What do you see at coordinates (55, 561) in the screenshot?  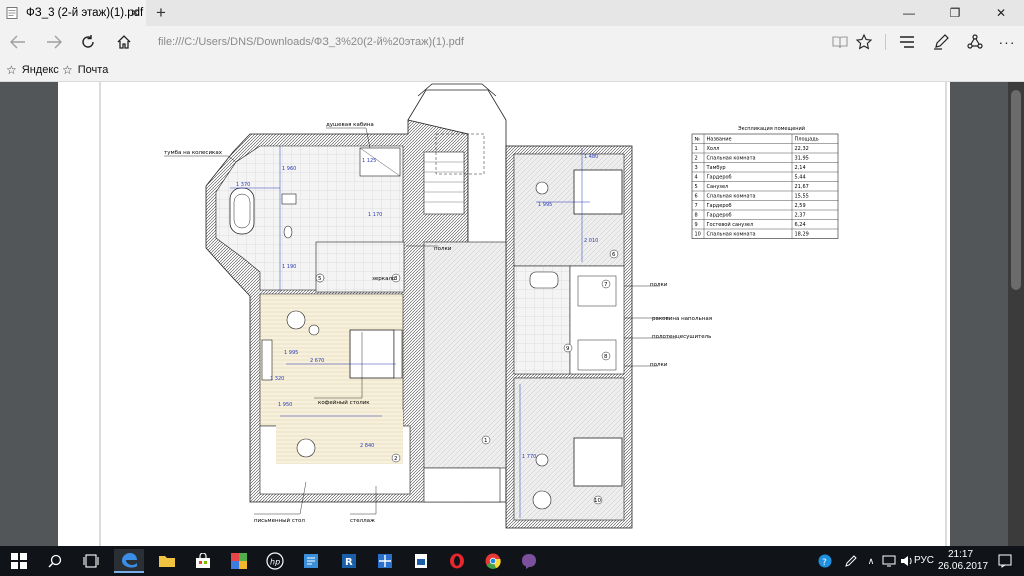 I see `search-button` at bounding box center [55, 561].